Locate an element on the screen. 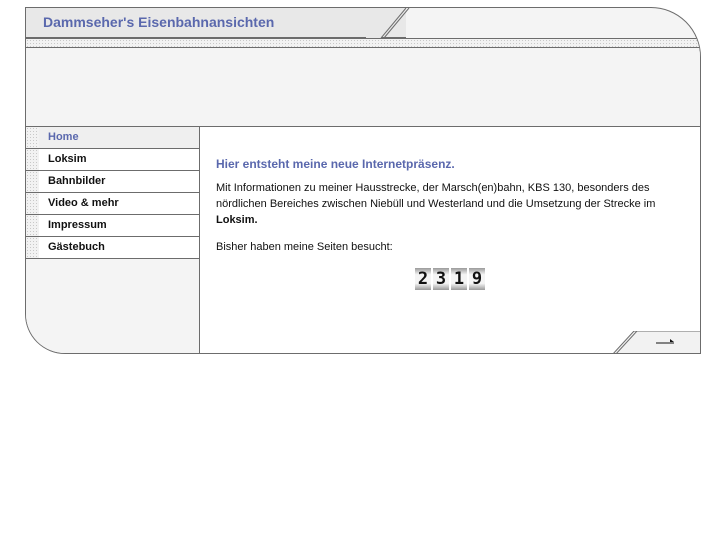 Image resolution: width=727 pixels, height=545 pixels. nav-item-gaestebuch: Gästebuch is located at coordinates (112, 248).